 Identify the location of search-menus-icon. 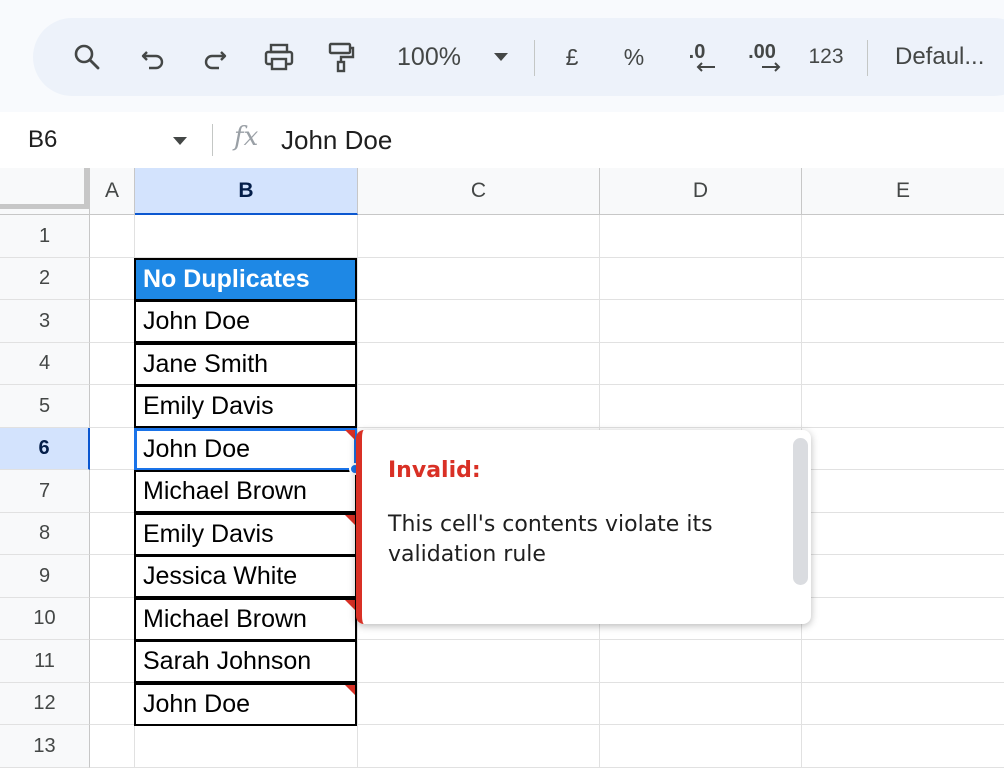
(87, 57).